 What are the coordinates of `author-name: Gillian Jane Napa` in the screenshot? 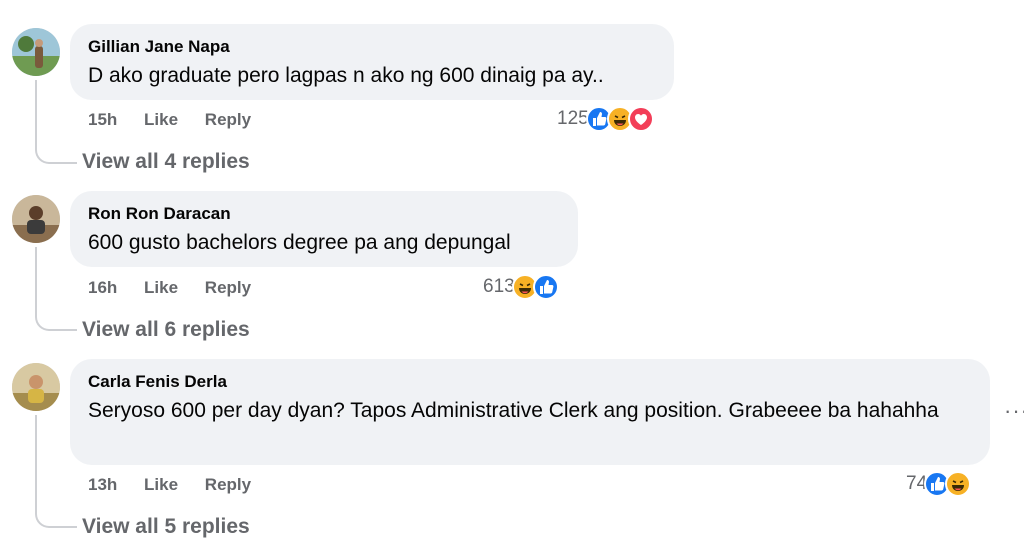 It's located at (372, 47).